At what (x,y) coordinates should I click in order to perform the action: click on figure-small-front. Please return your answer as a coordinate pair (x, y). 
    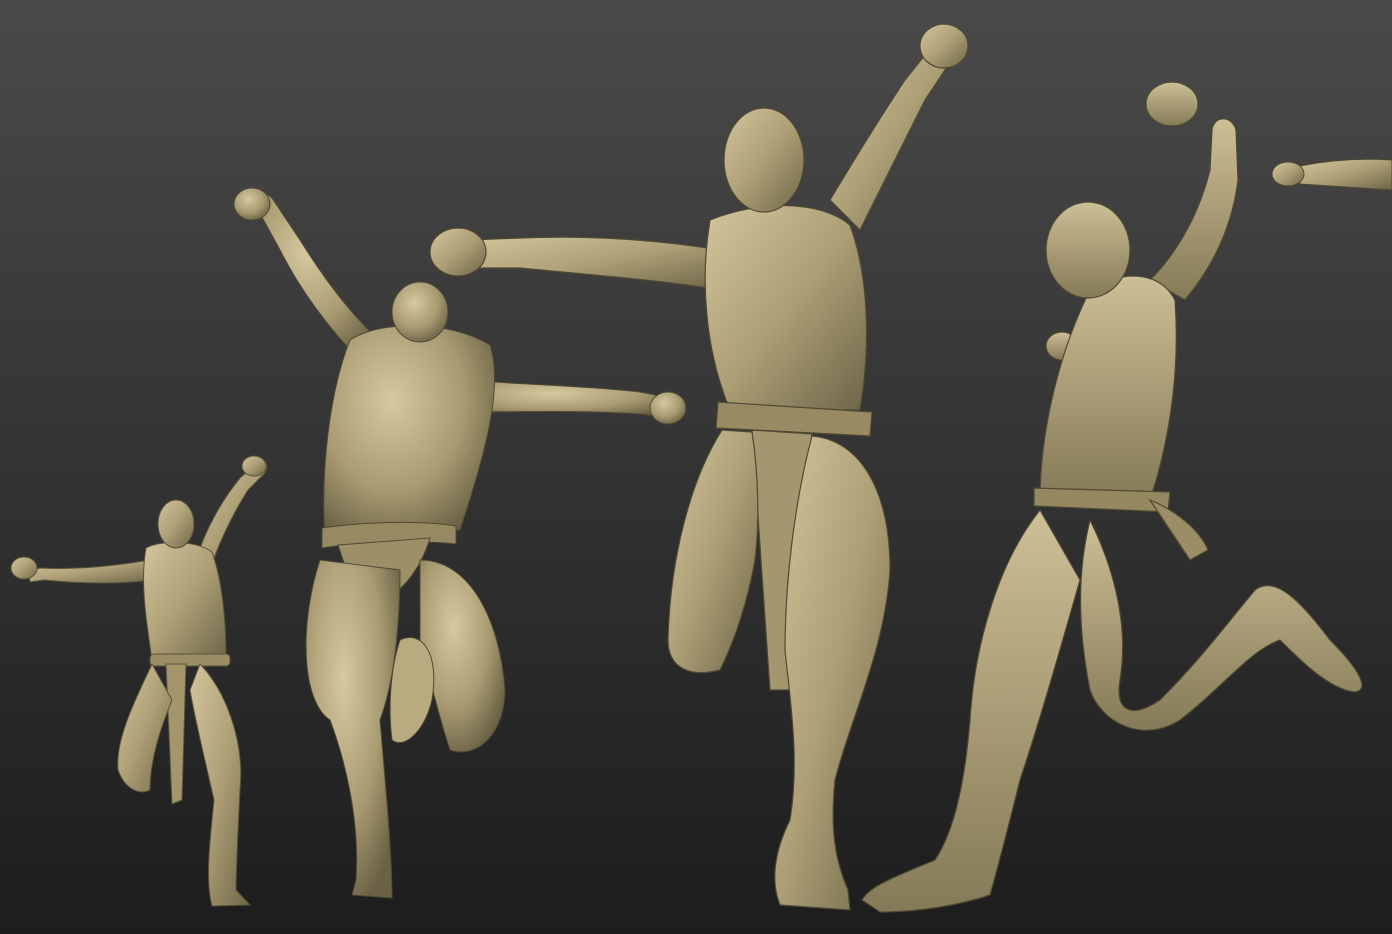
    Looking at the image, I should click on (139, 681).